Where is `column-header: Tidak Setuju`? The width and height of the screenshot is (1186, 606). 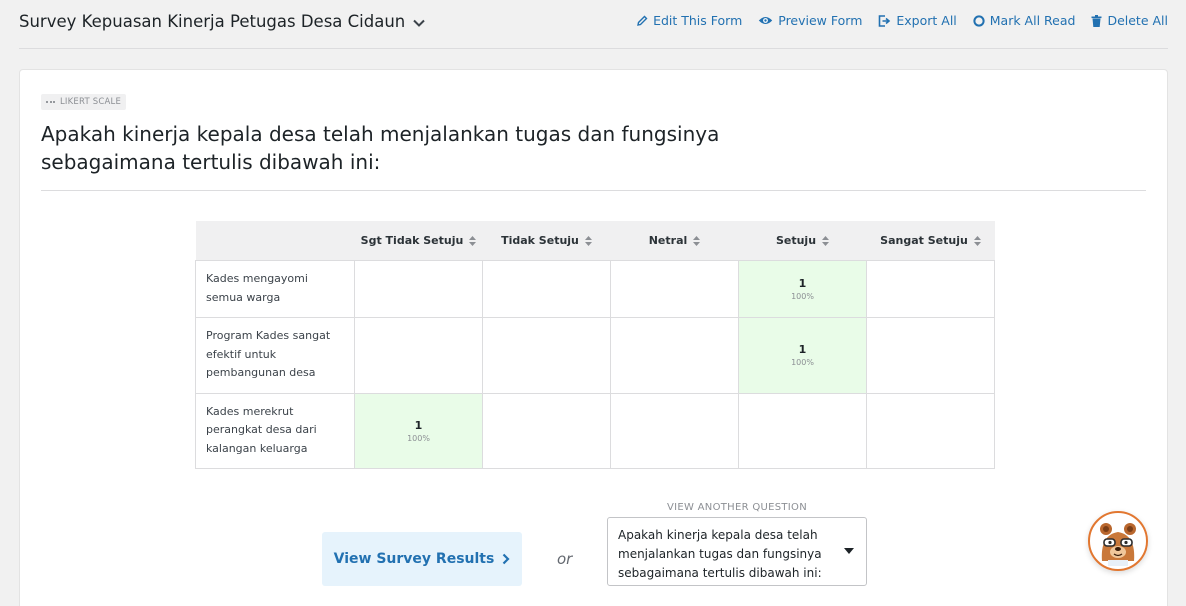 column-header: Tidak Setuju is located at coordinates (546, 240).